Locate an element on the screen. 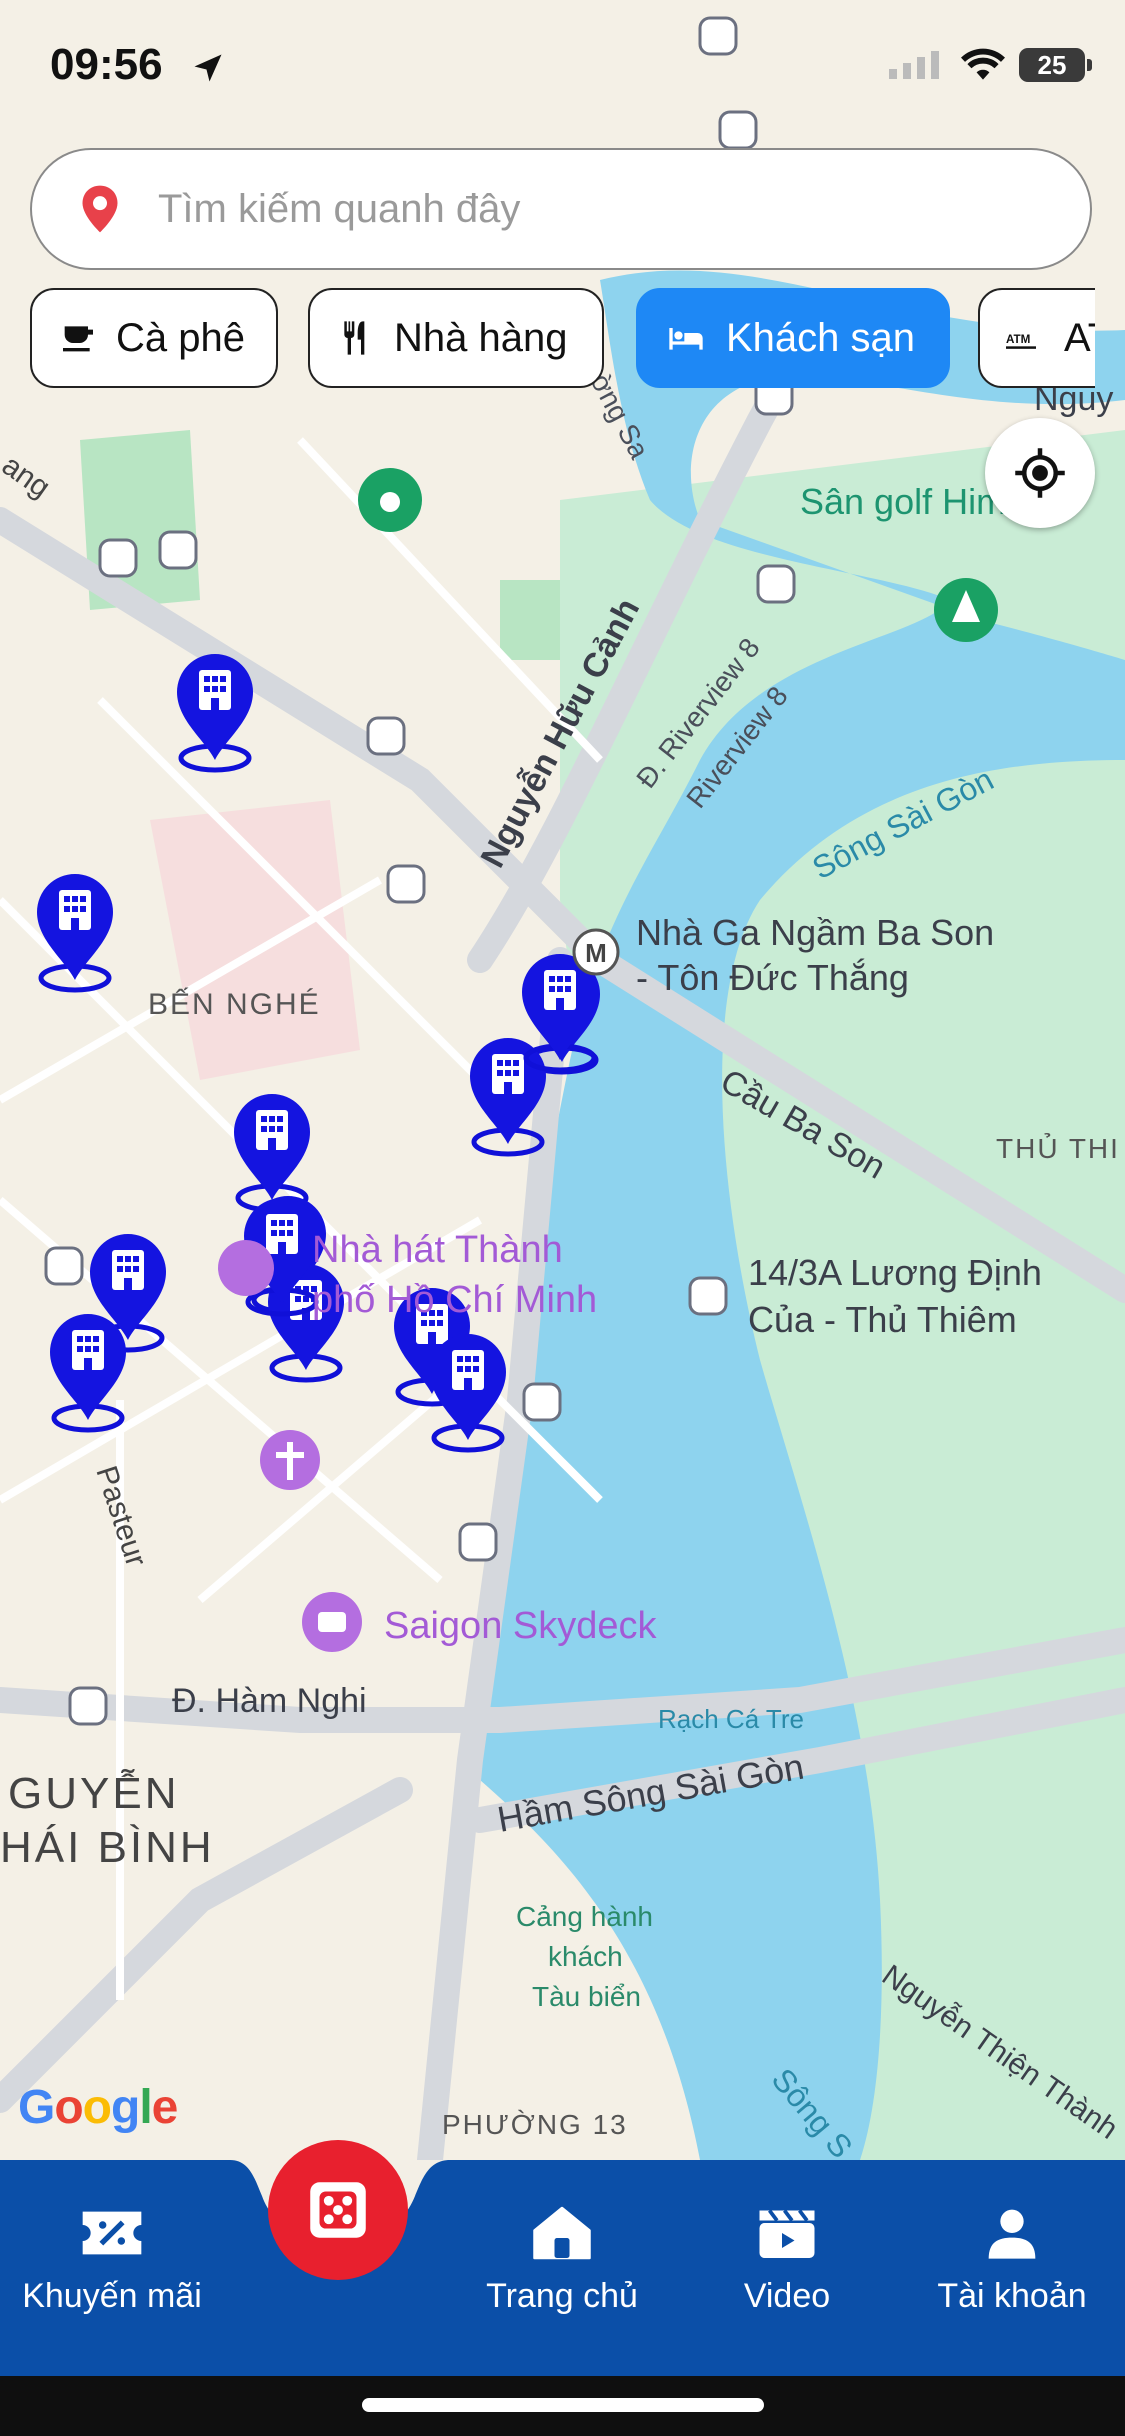 This screenshot has width=1125, height=2436. svg-text: M is located at coordinates (596, 953).